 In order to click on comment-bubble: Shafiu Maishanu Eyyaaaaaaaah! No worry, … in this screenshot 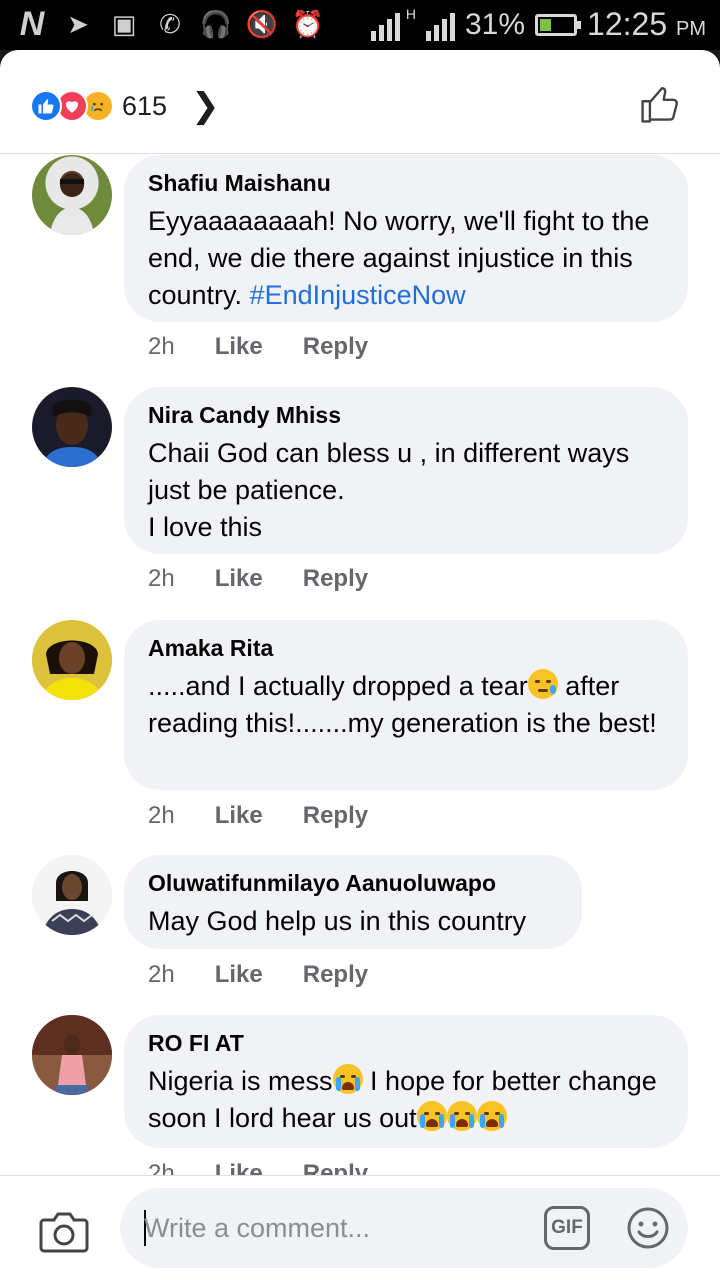, I will do `click(406, 238)`.